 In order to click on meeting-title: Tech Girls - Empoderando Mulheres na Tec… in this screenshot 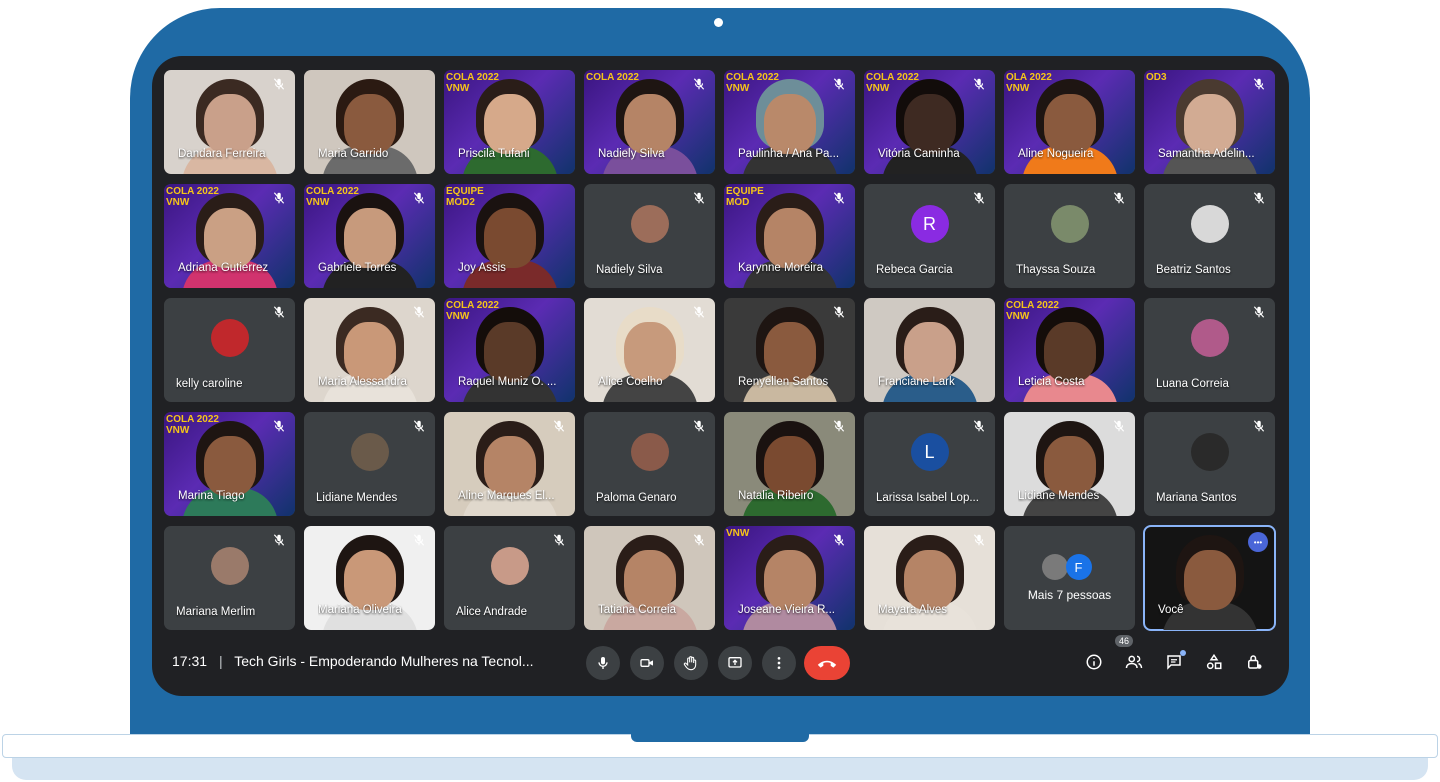, I will do `click(384, 661)`.